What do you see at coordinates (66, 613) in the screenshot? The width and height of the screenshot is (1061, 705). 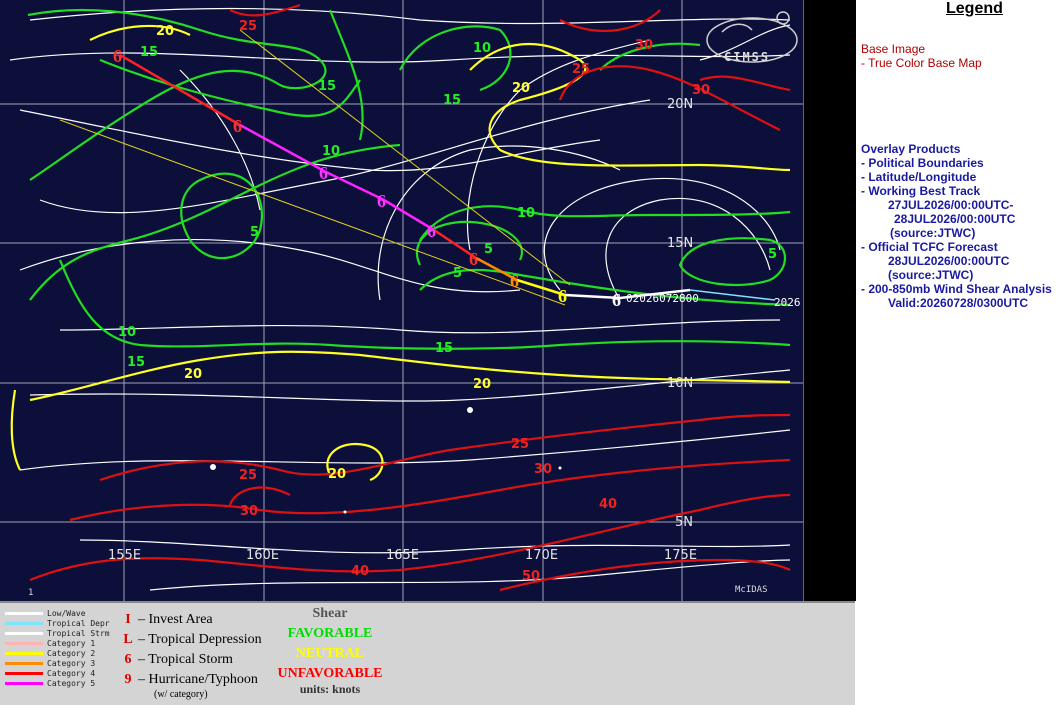 I see `track-legend-label: Low/Wave` at bounding box center [66, 613].